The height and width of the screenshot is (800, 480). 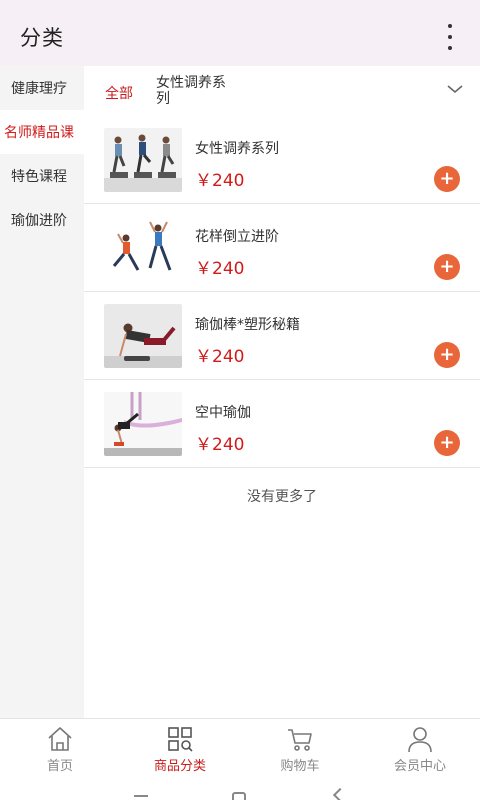 What do you see at coordinates (420, 740) in the screenshot?
I see `user-icon` at bounding box center [420, 740].